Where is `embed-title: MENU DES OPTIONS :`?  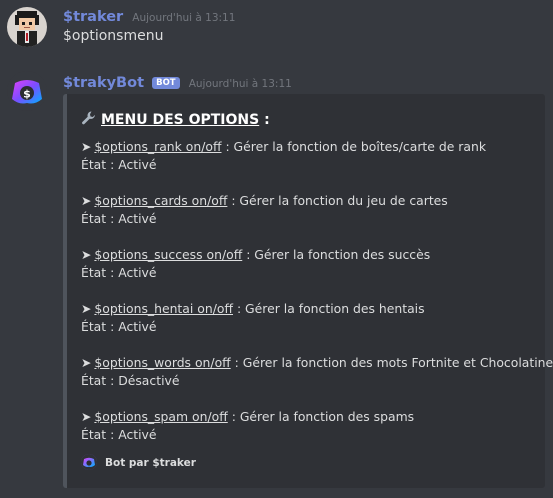 embed-title: MENU DES OPTIONS : is located at coordinates (175, 120).